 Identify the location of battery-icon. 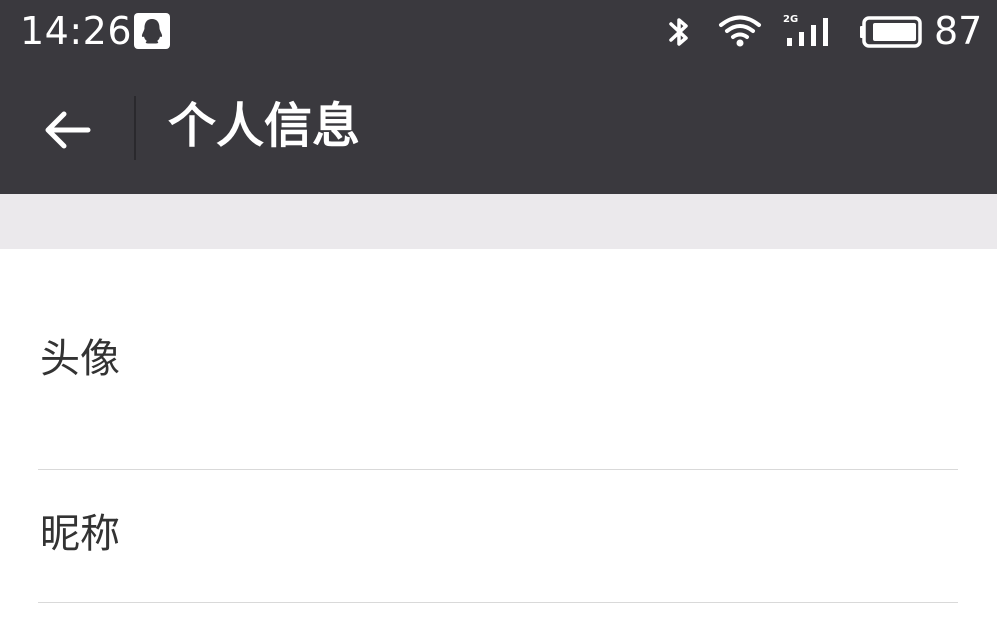
(893, 32).